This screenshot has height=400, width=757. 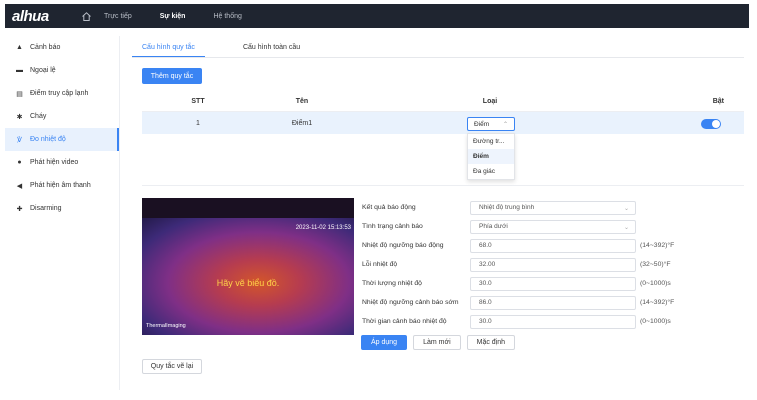 What do you see at coordinates (173, 16) in the screenshot?
I see `nav-events: Sự kiện` at bounding box center [173, 16].